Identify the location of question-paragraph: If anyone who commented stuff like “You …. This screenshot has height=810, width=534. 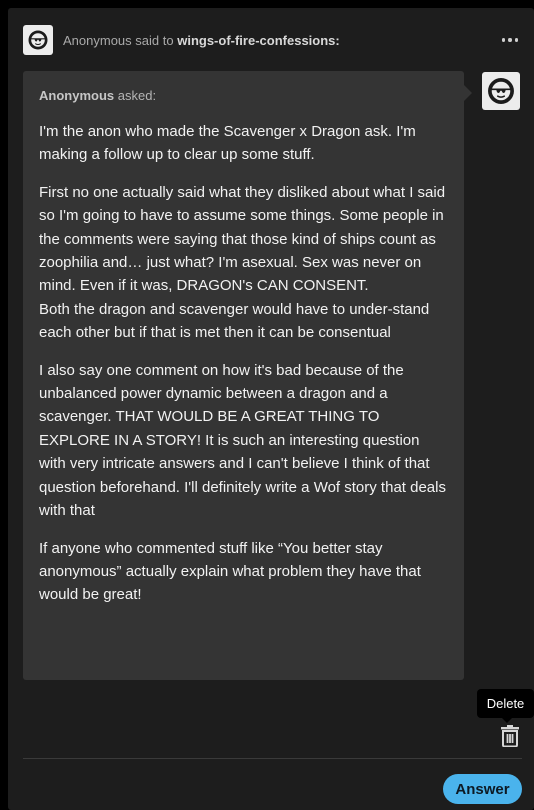
(230, 571).